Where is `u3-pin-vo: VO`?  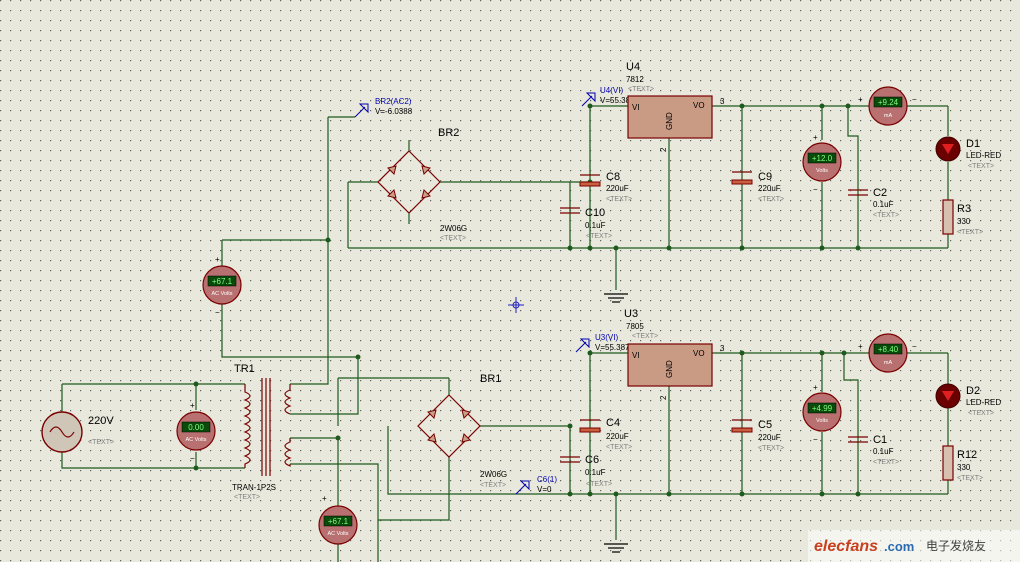
u3-pin-vo: VO is located at coordinates (699, 353).